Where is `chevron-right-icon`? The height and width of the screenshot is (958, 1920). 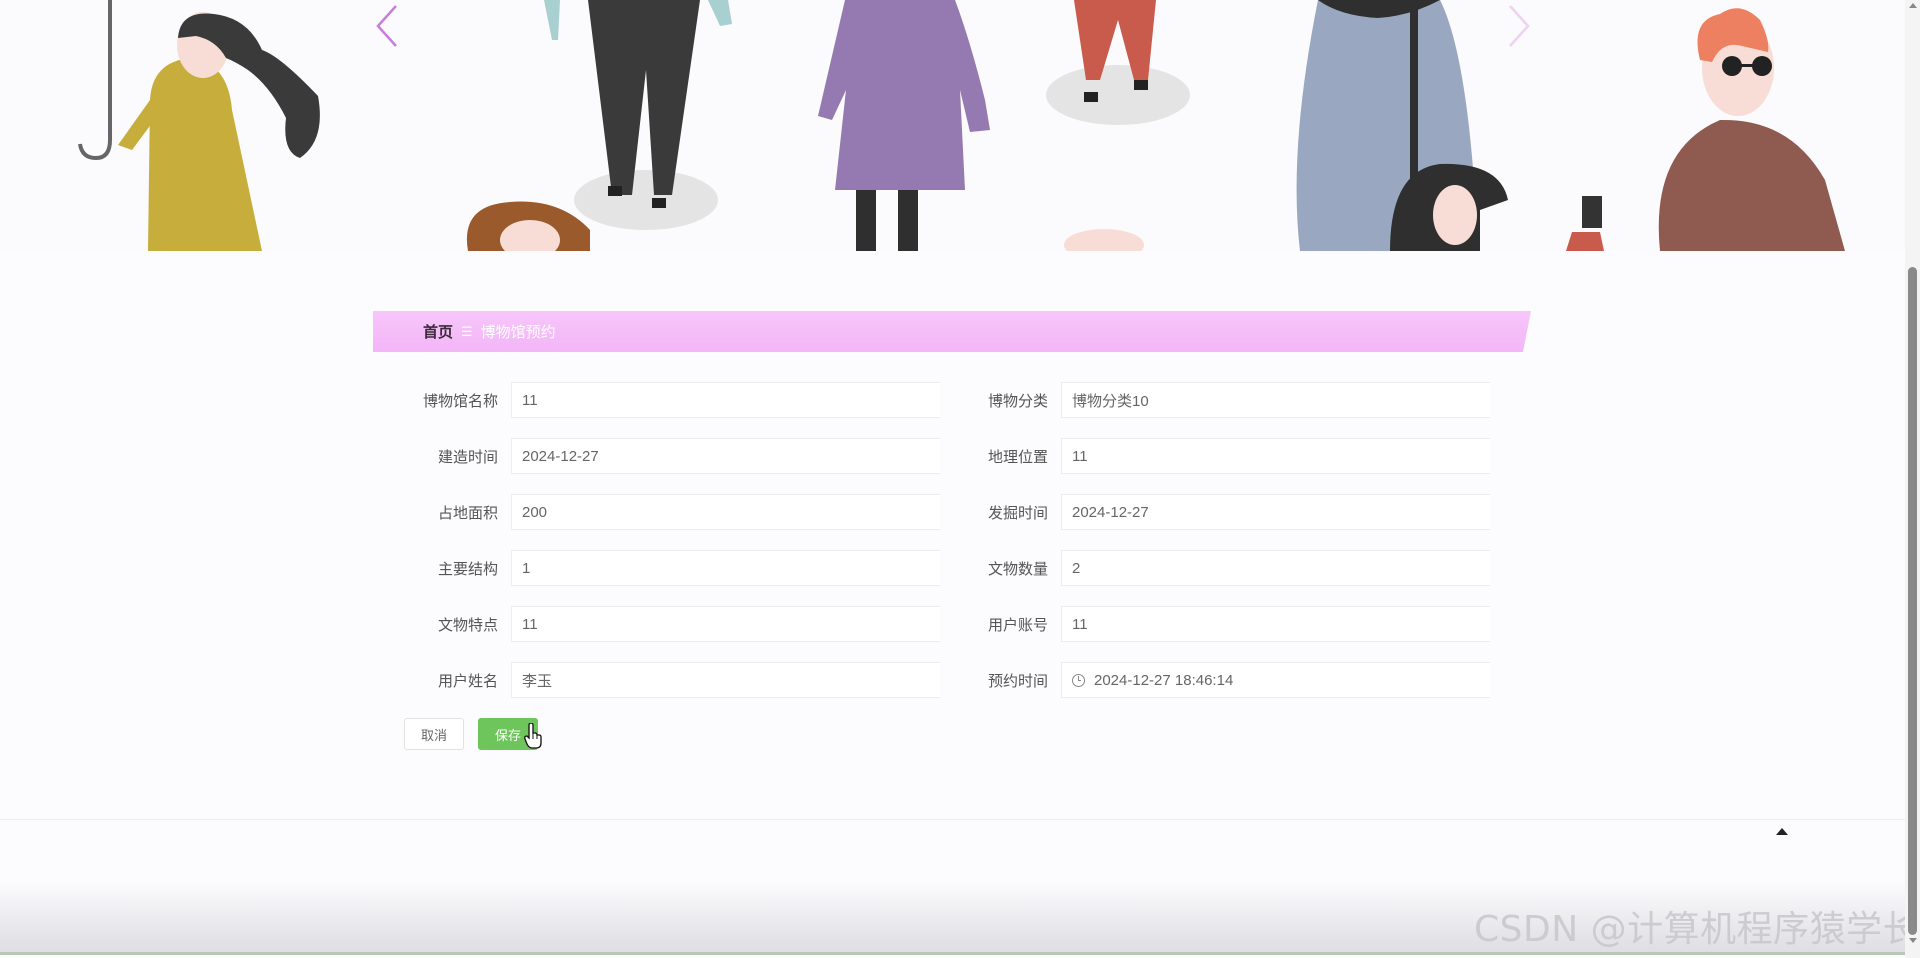
chevron-right-icon is located at coordinates (1519, 26).